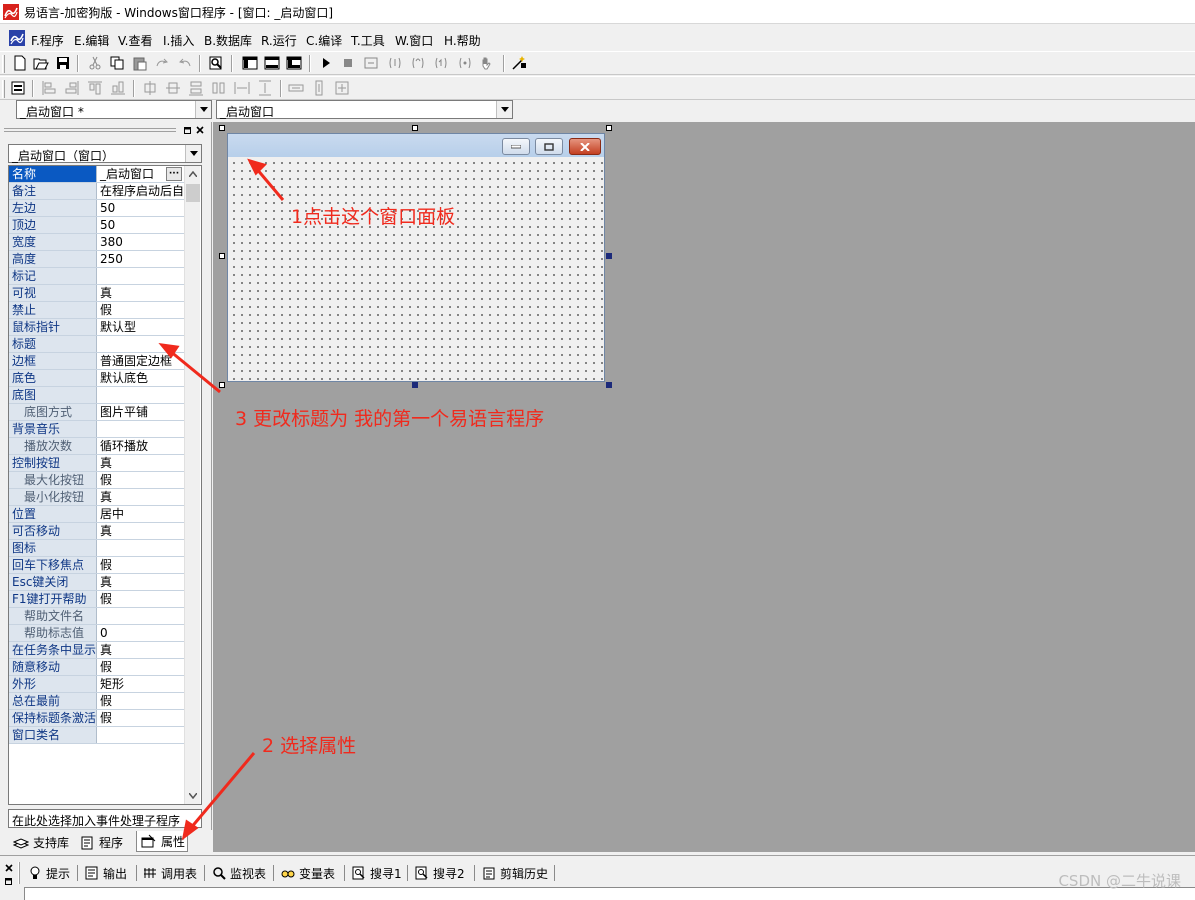 The height and width of the screenshot is (900, 1195). I want to click on same-width-icon, so click(196, 88).